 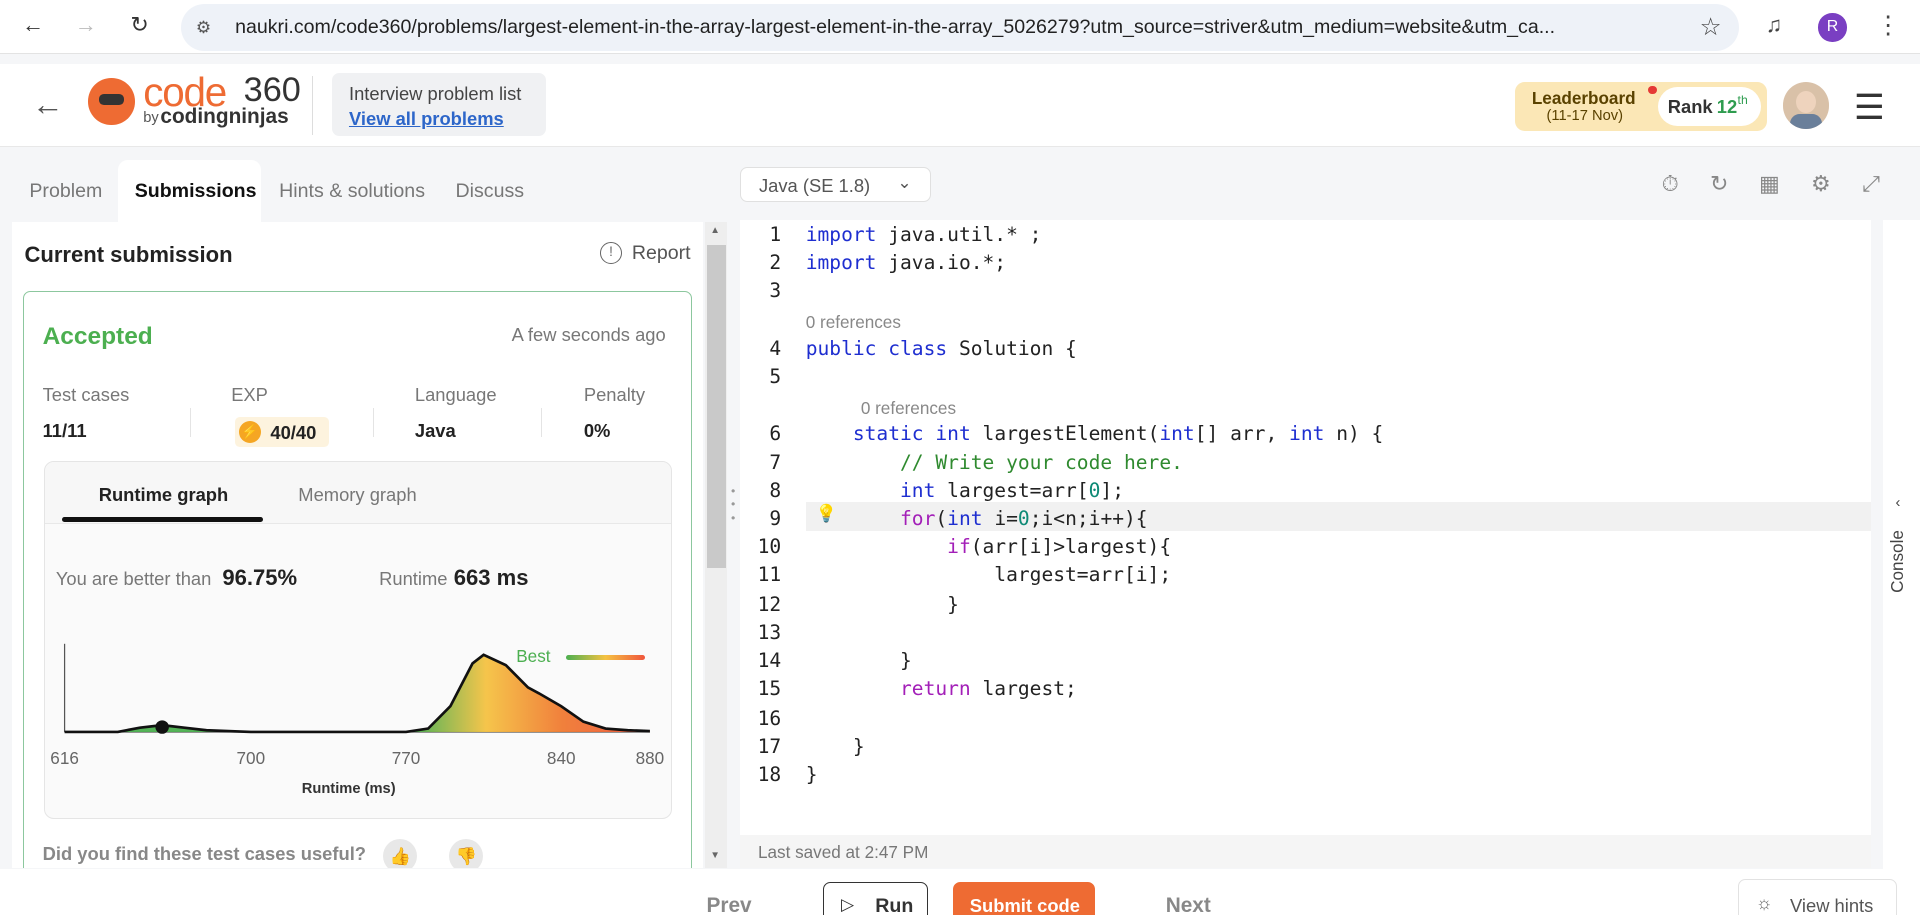 I want to click on tab-submissions: Submissions, so click(x=196, y=191).